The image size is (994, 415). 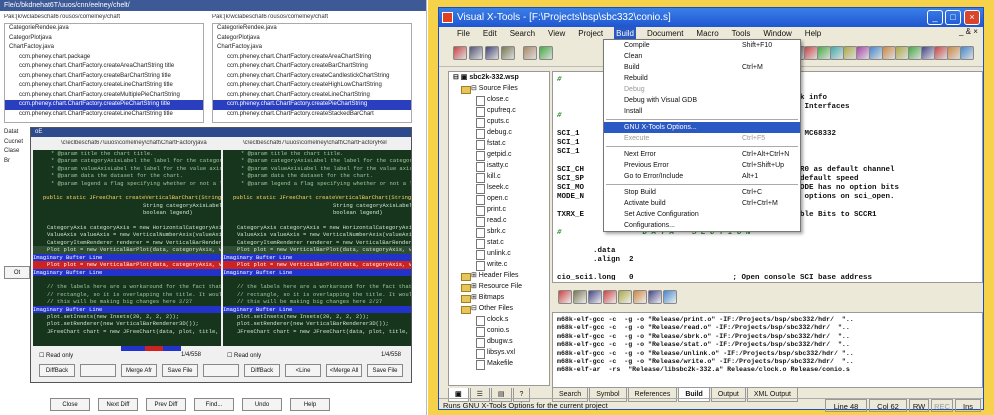 I want to click on tree-folder: ⊞ Header Files, so click(x=499, y=275).